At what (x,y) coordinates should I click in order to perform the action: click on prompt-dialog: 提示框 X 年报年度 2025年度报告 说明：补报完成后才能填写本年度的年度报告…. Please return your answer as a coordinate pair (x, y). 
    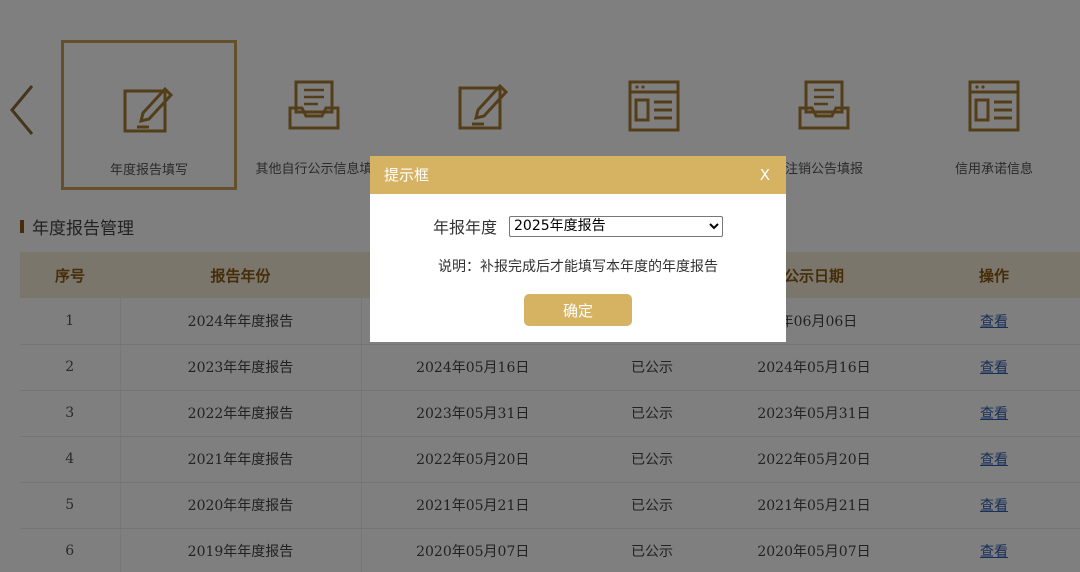
    Looking at the image, I should click on (578, 249).